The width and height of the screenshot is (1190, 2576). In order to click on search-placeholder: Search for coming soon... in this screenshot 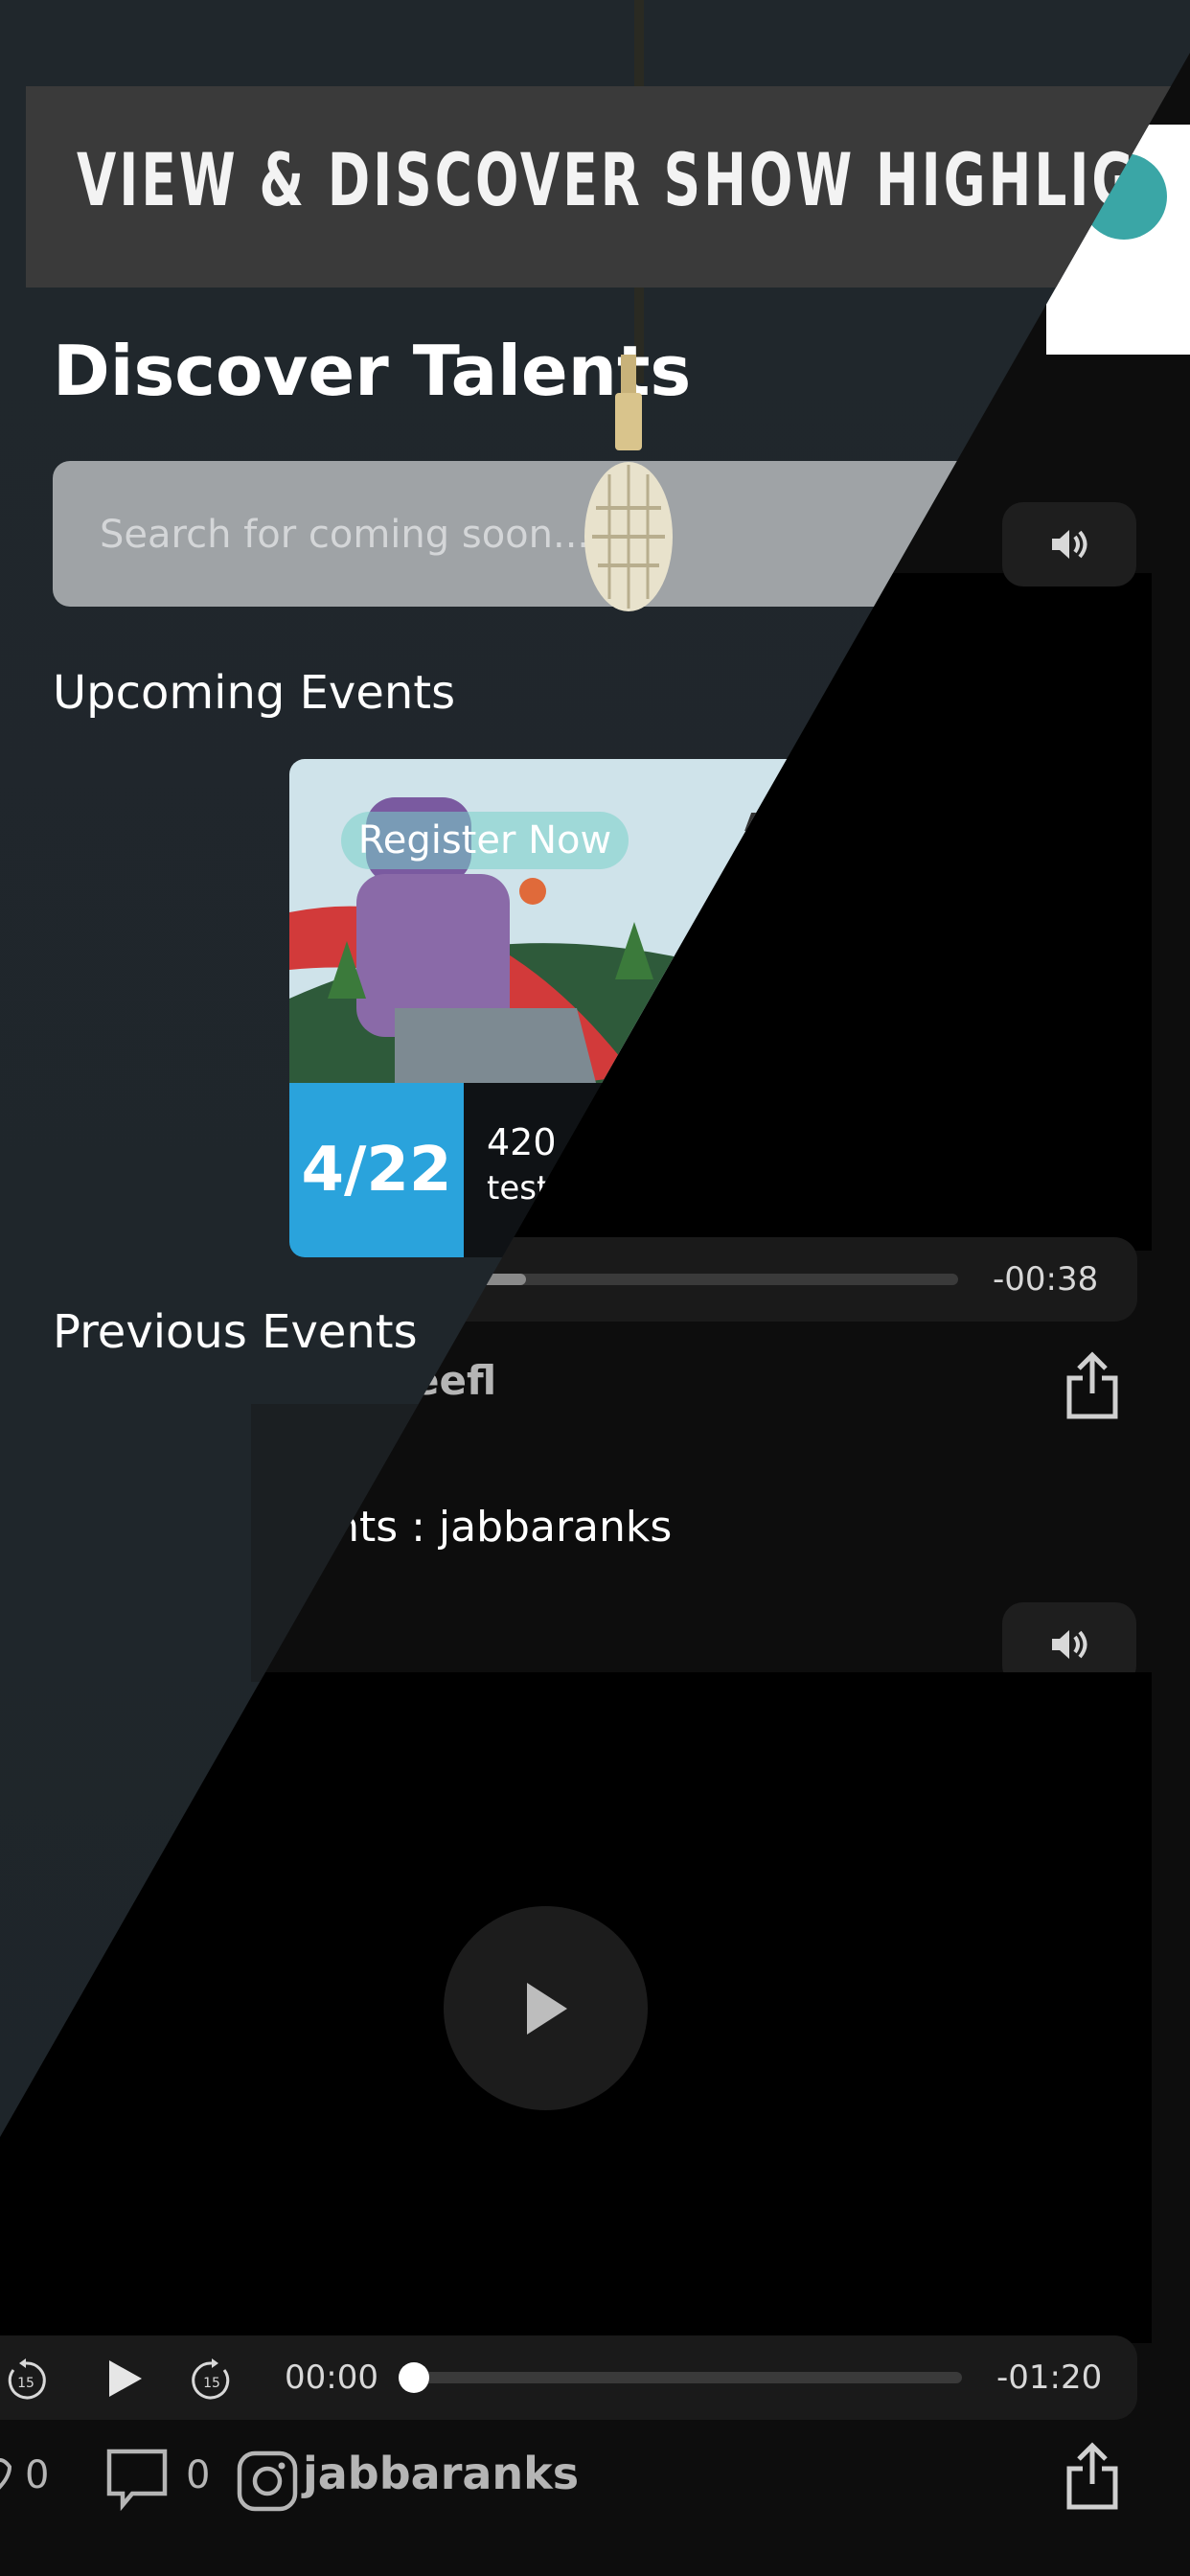, I will do `click(345, 535)`.